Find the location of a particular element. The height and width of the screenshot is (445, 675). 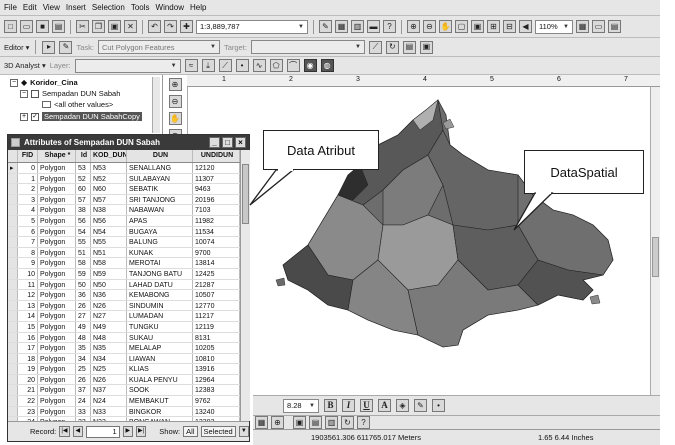

table-cell: SULABAYAN is located at coordinates (160, 178).